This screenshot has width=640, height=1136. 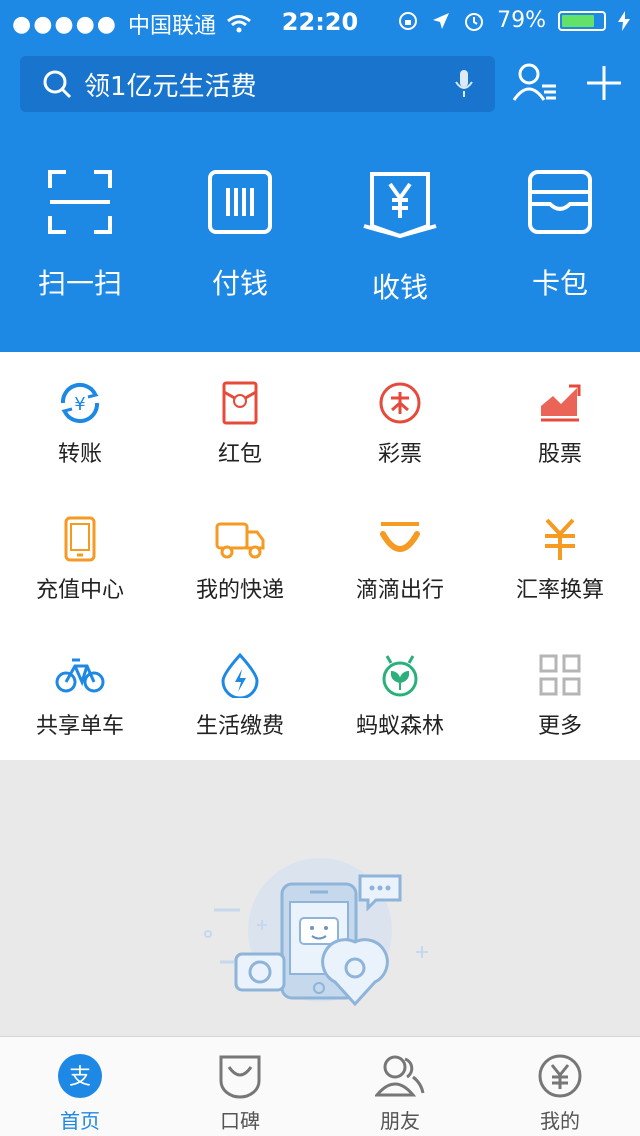 What do you see at coordinates (239, 454) in the screenshot?
I see `grid-item-label: 红包` at bounding box center [239, 454].